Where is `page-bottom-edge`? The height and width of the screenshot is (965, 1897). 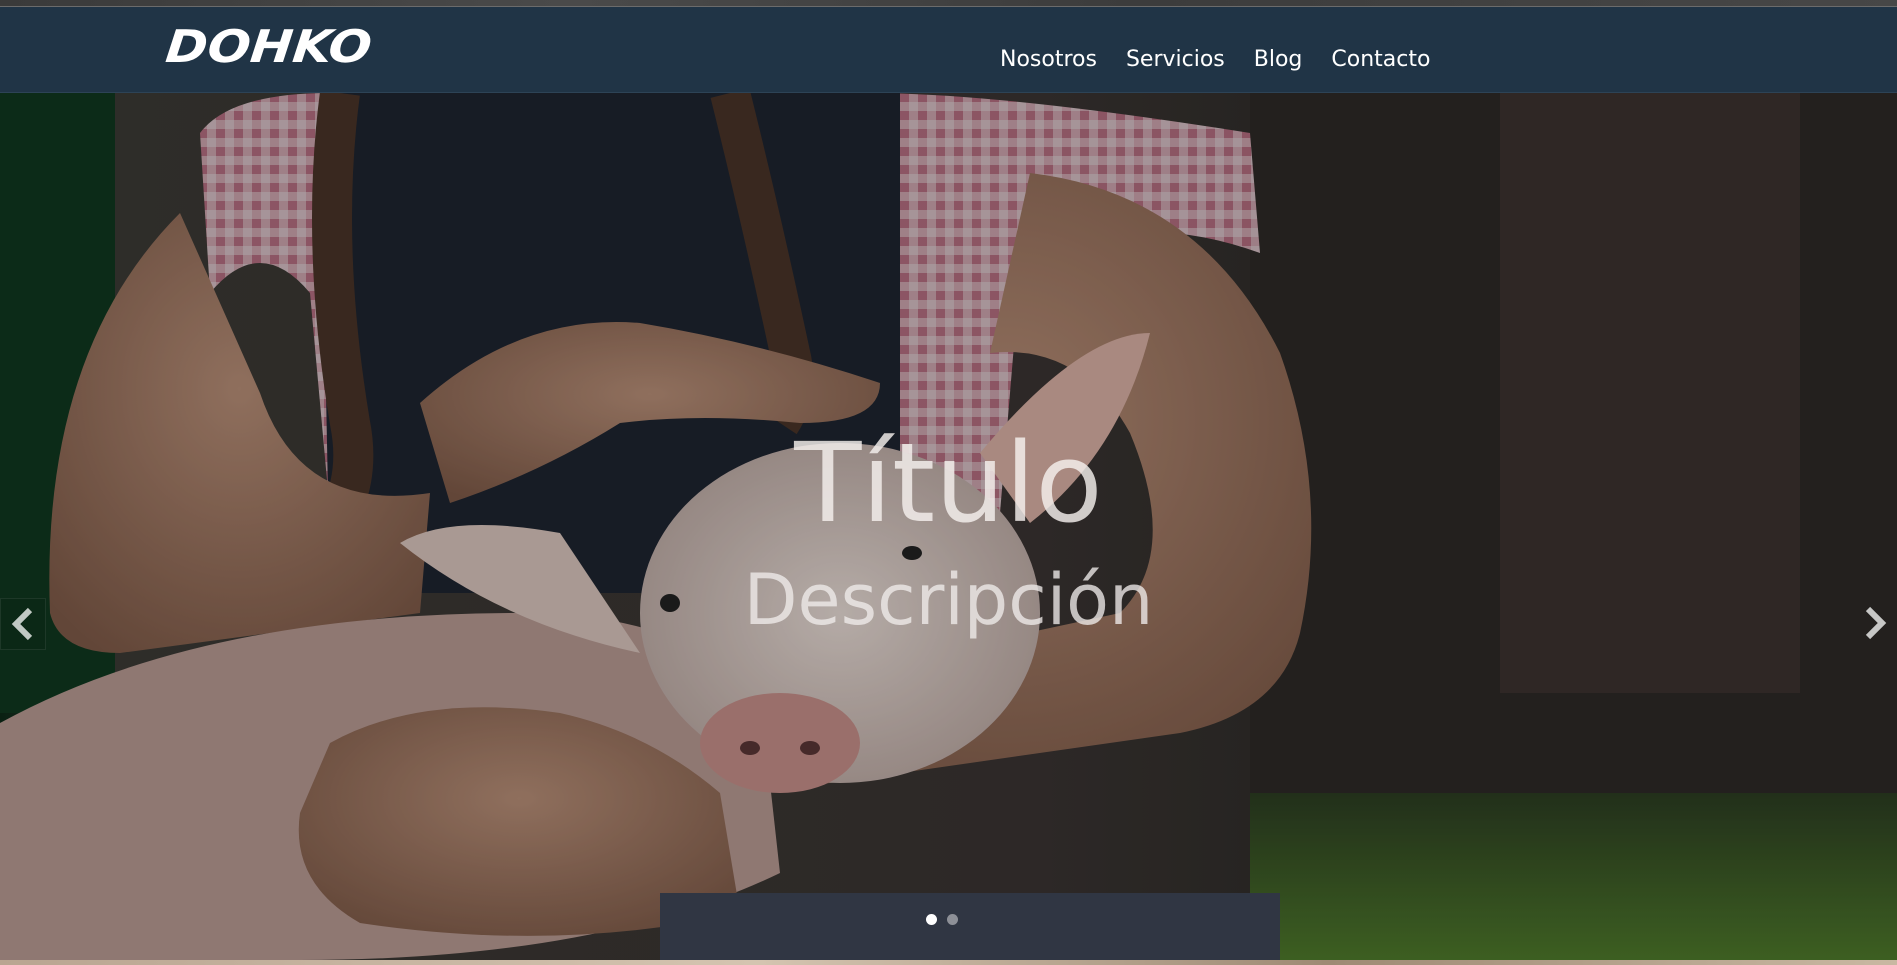
page-bottom-edge is located at coordinates (948, 962).